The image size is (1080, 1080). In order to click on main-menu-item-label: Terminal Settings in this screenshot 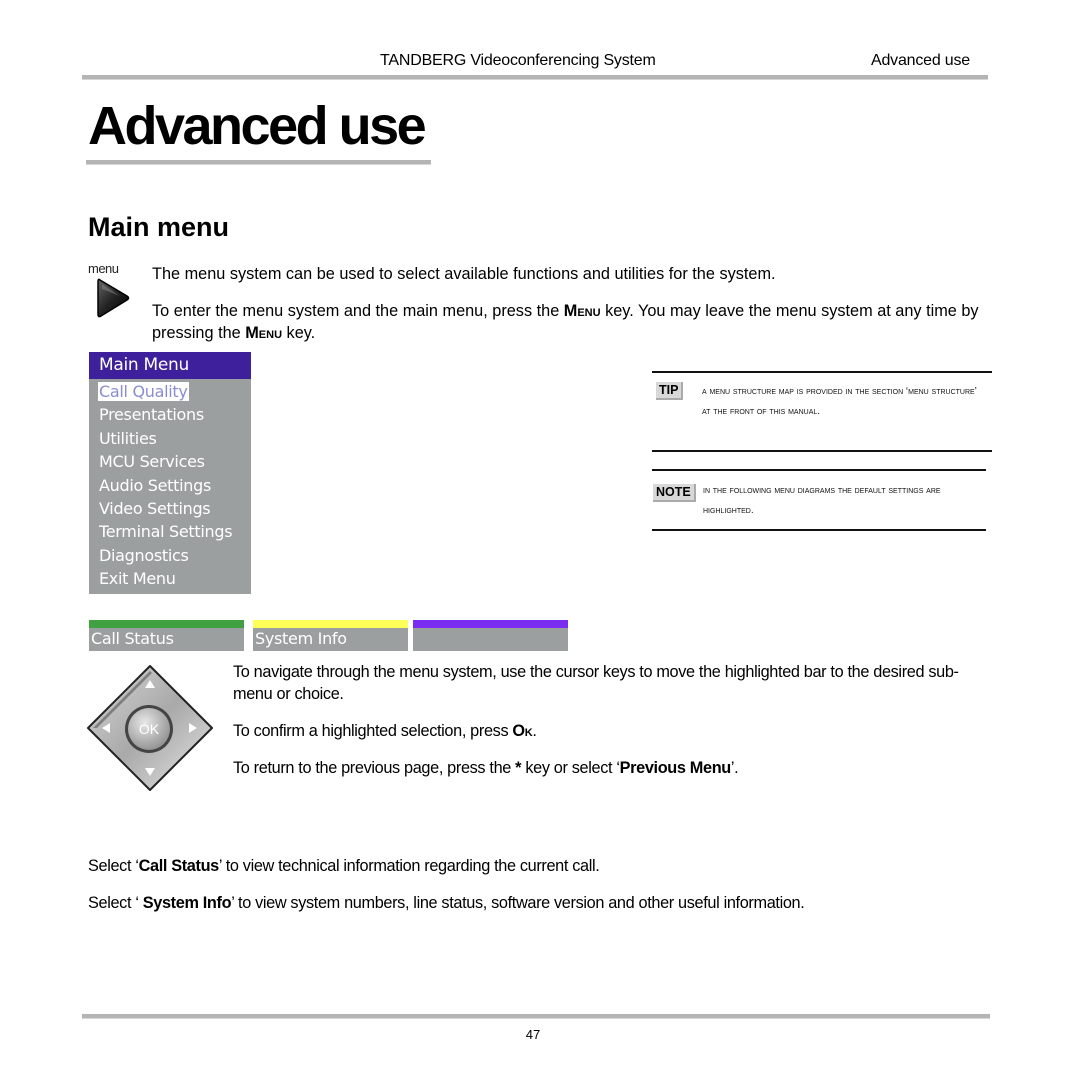, I will do `click(166, 532)`.